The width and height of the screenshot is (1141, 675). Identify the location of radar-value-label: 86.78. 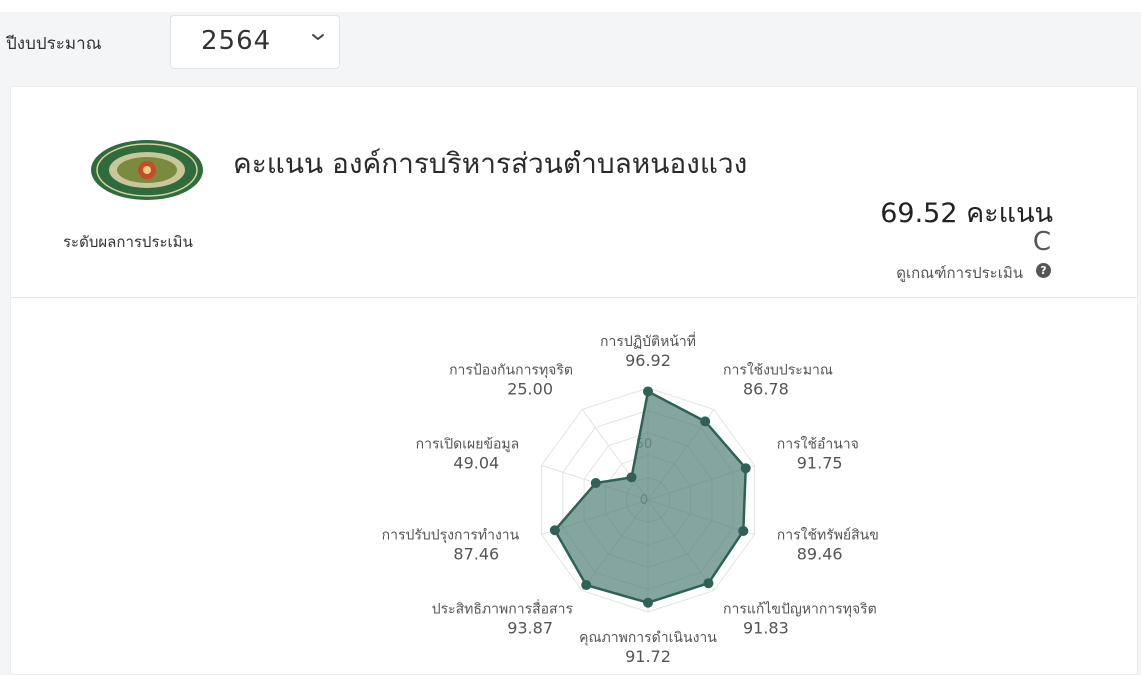
(766, 388).